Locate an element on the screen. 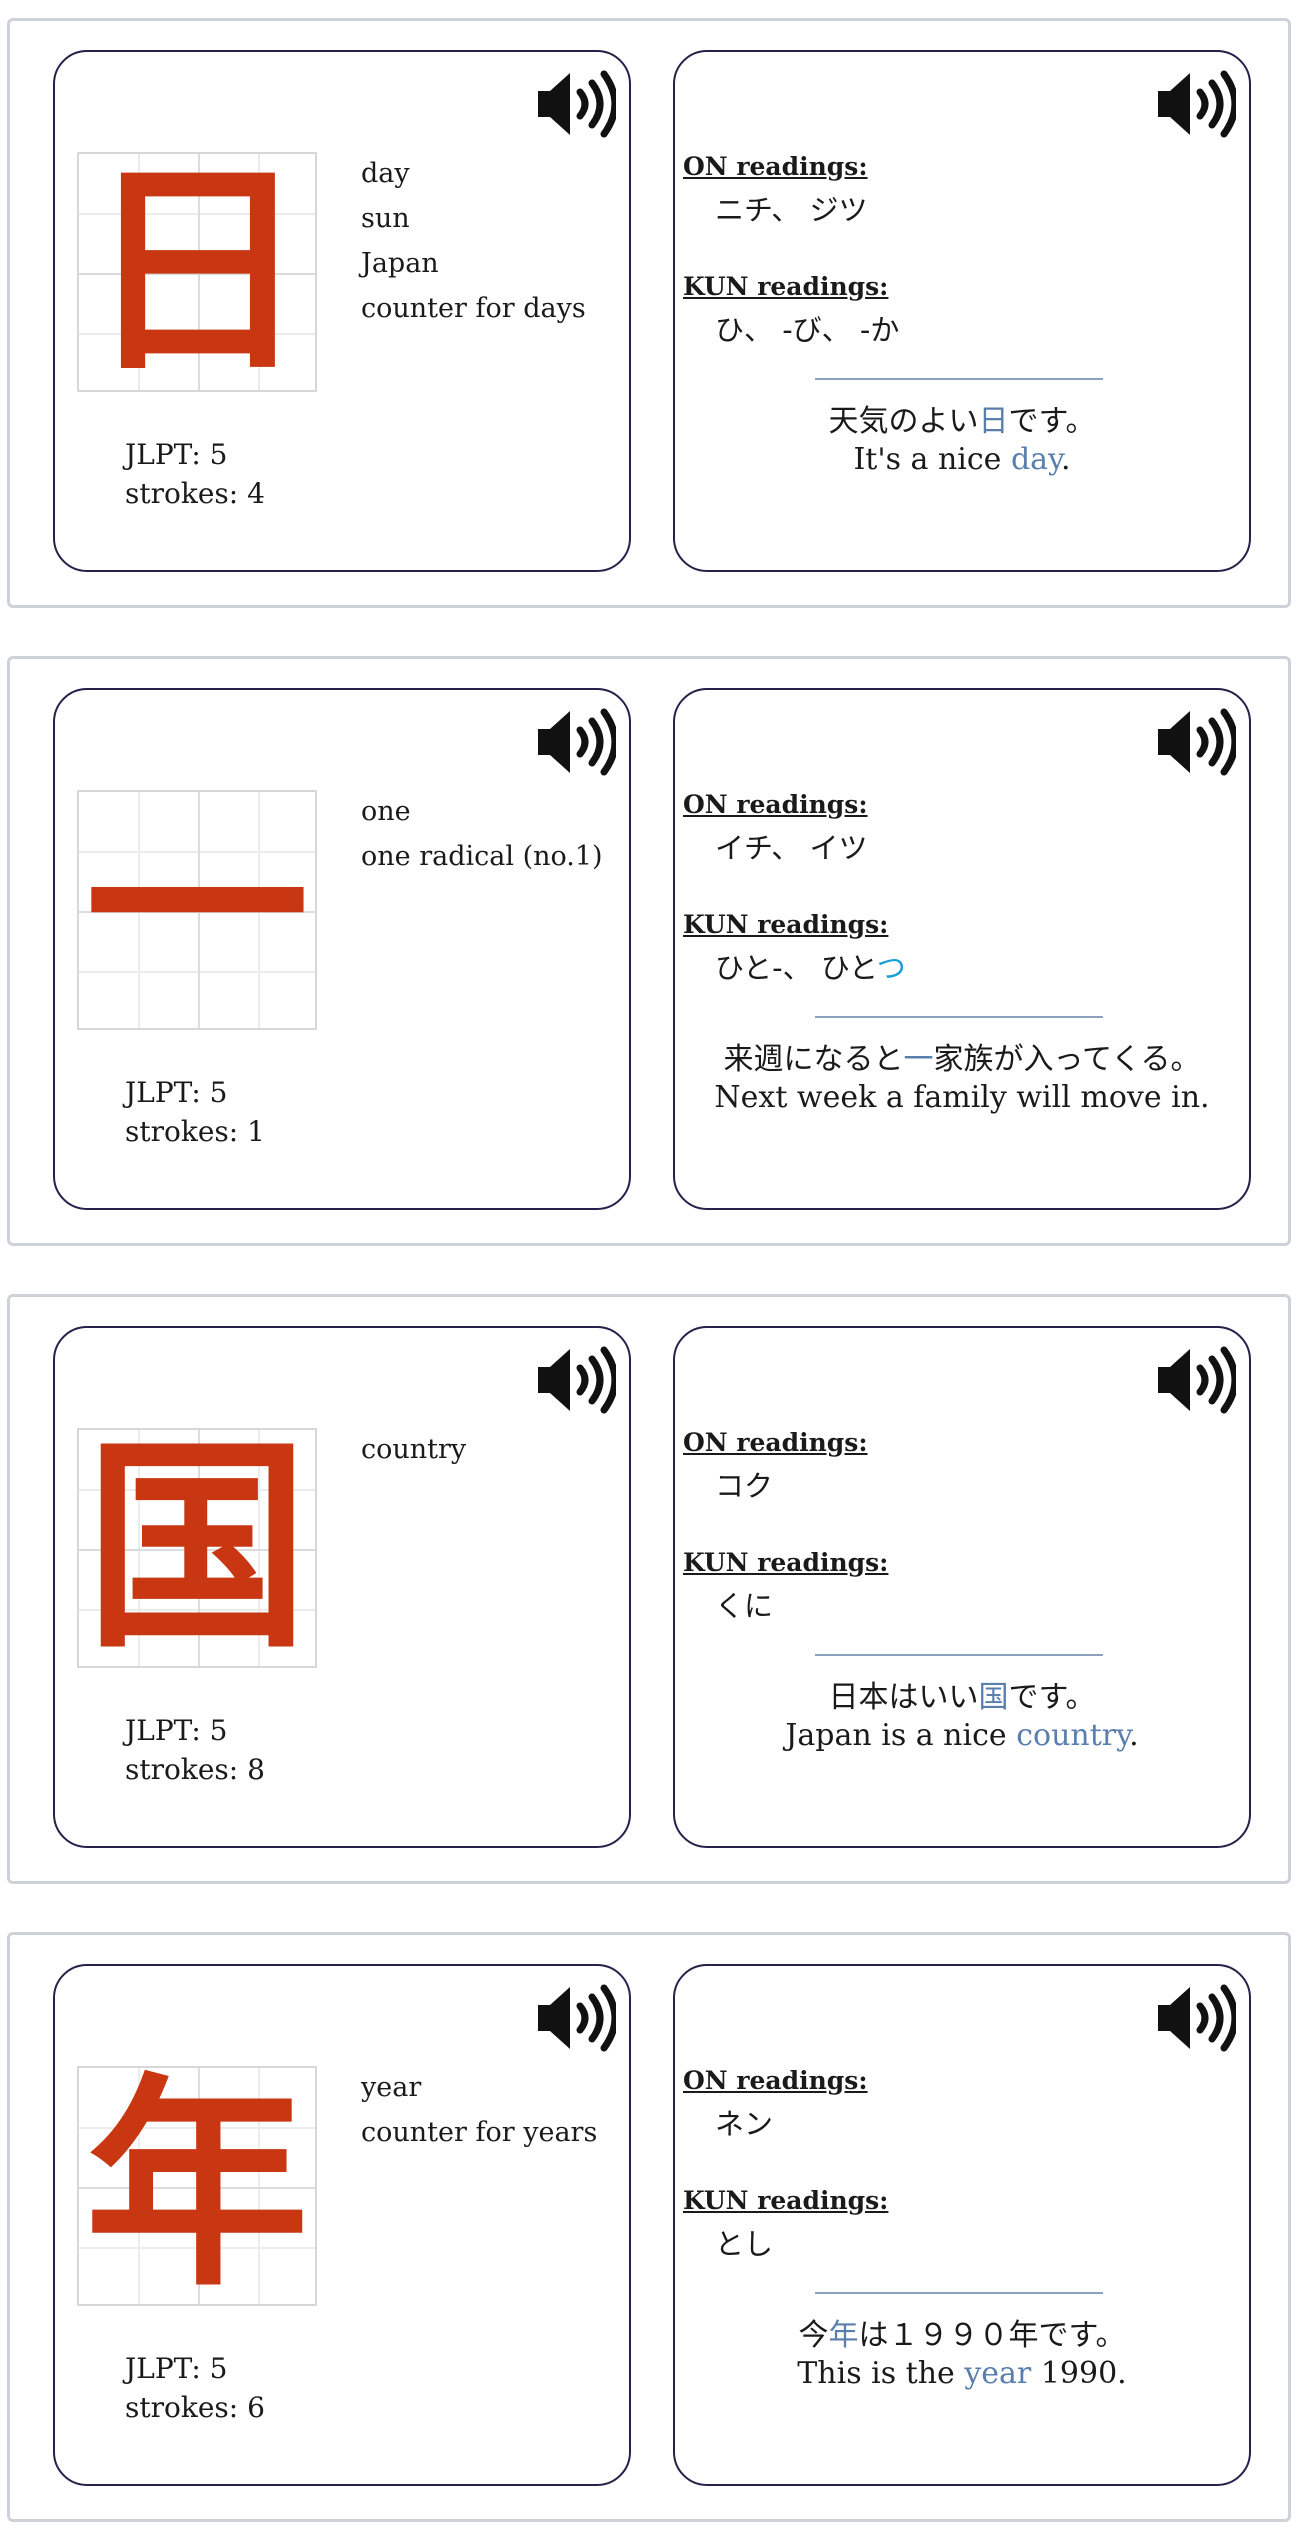  card-front: 国 country JLPT: 5 strokes: 8 is located at coordinates (342, 1587).